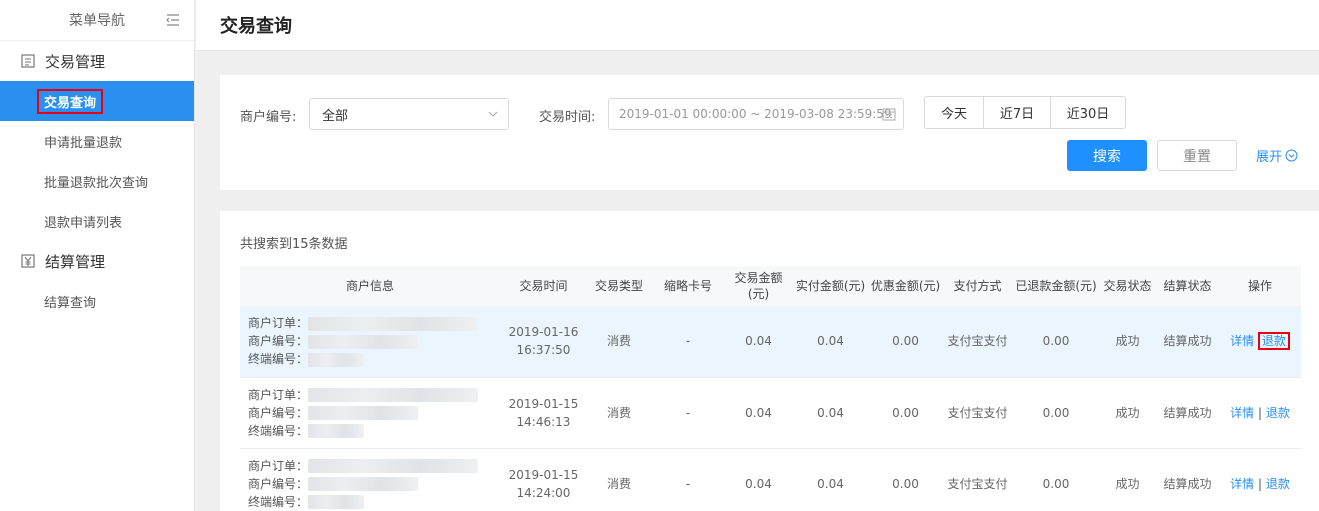  Describe the element at coordinates (1269, 157) in the screenshot. I see `expand-label: 展开` at that location.